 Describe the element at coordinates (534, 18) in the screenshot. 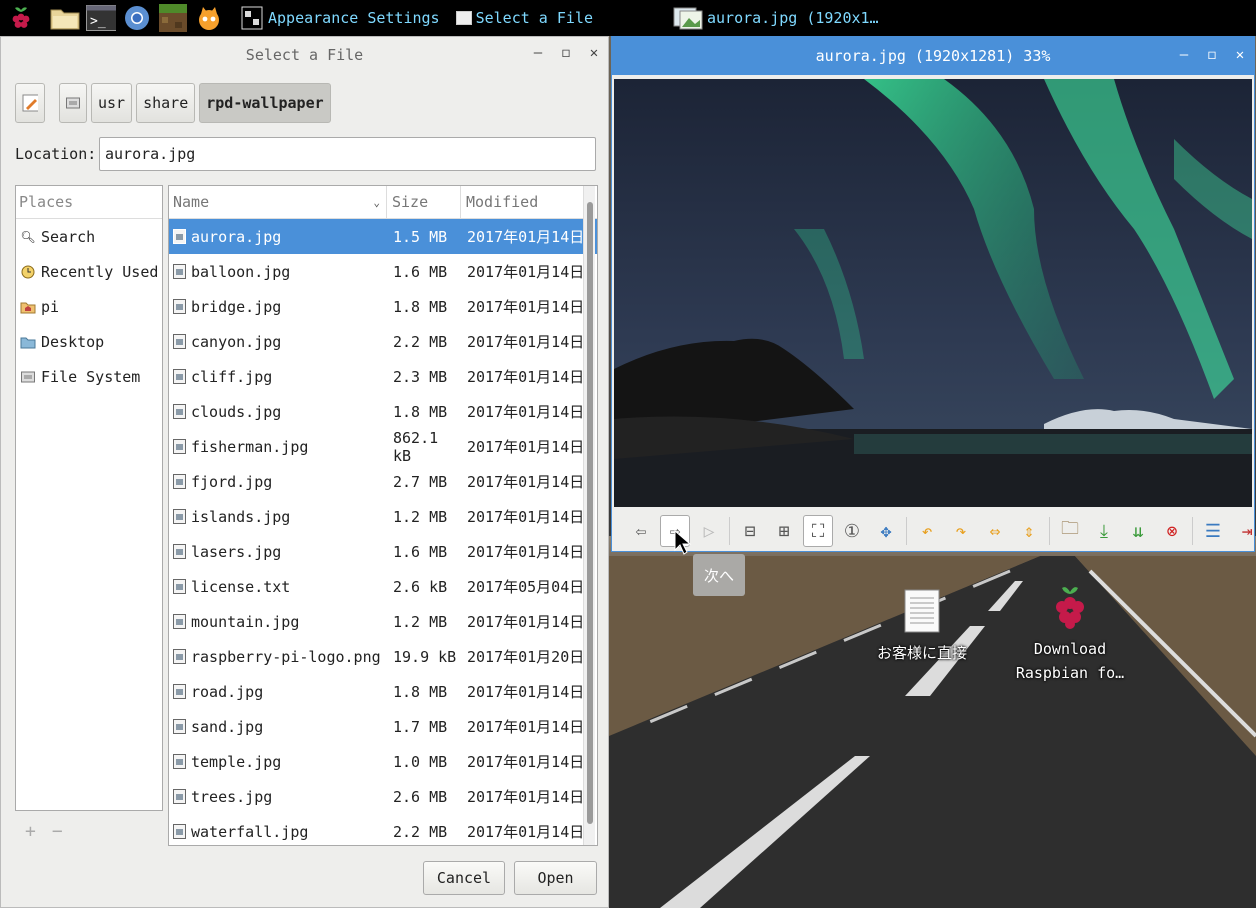

I see `task-label: Select a File` at that location.